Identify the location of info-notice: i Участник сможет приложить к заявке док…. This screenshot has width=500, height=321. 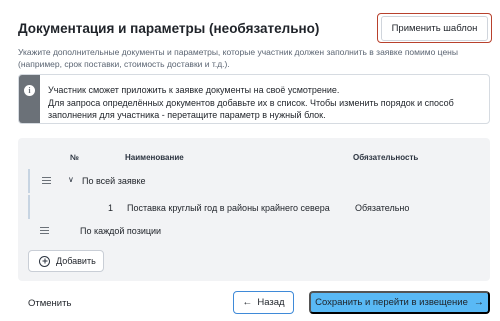
(254, 99).